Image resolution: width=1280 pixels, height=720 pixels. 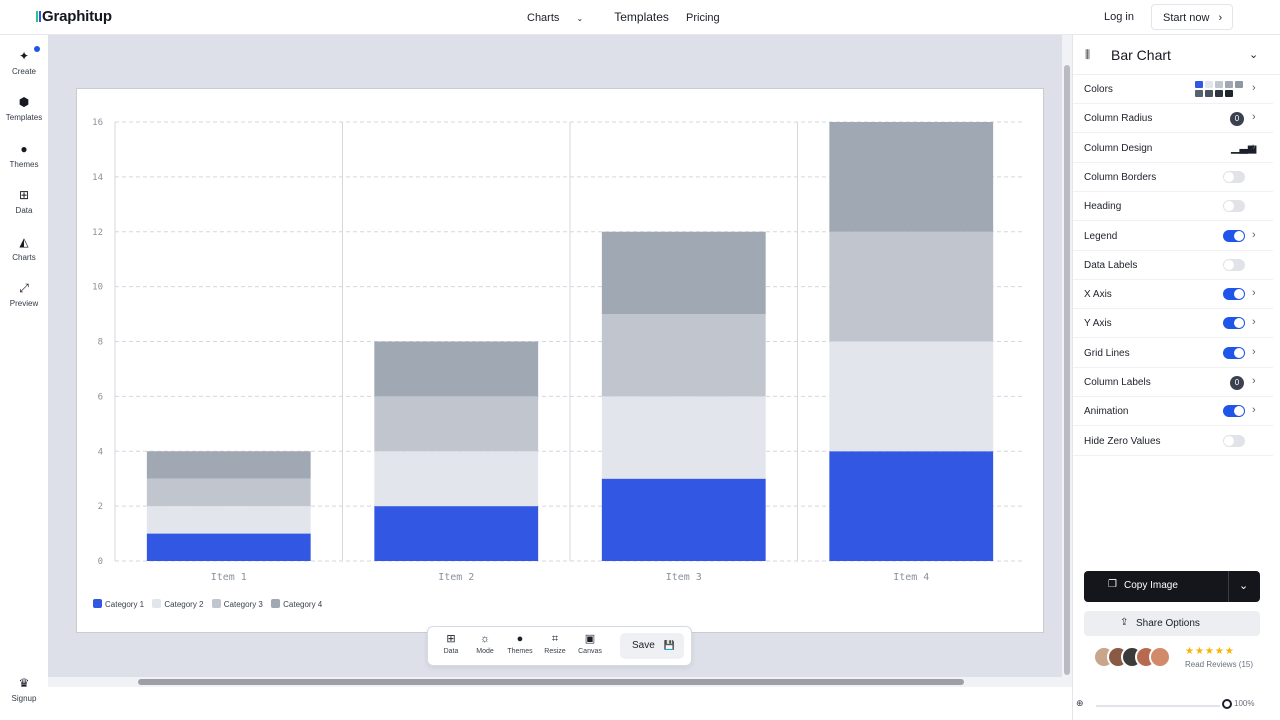 I want to click on setting-heading: Heading, so click(x=1173, y=207).